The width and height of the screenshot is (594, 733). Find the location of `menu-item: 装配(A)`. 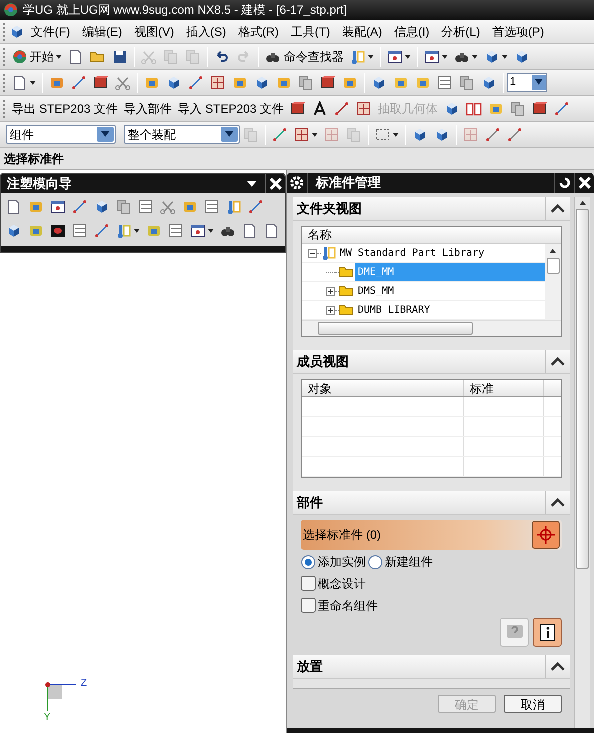

menu-item: 装配(A) is located at coordinates (362, 31).